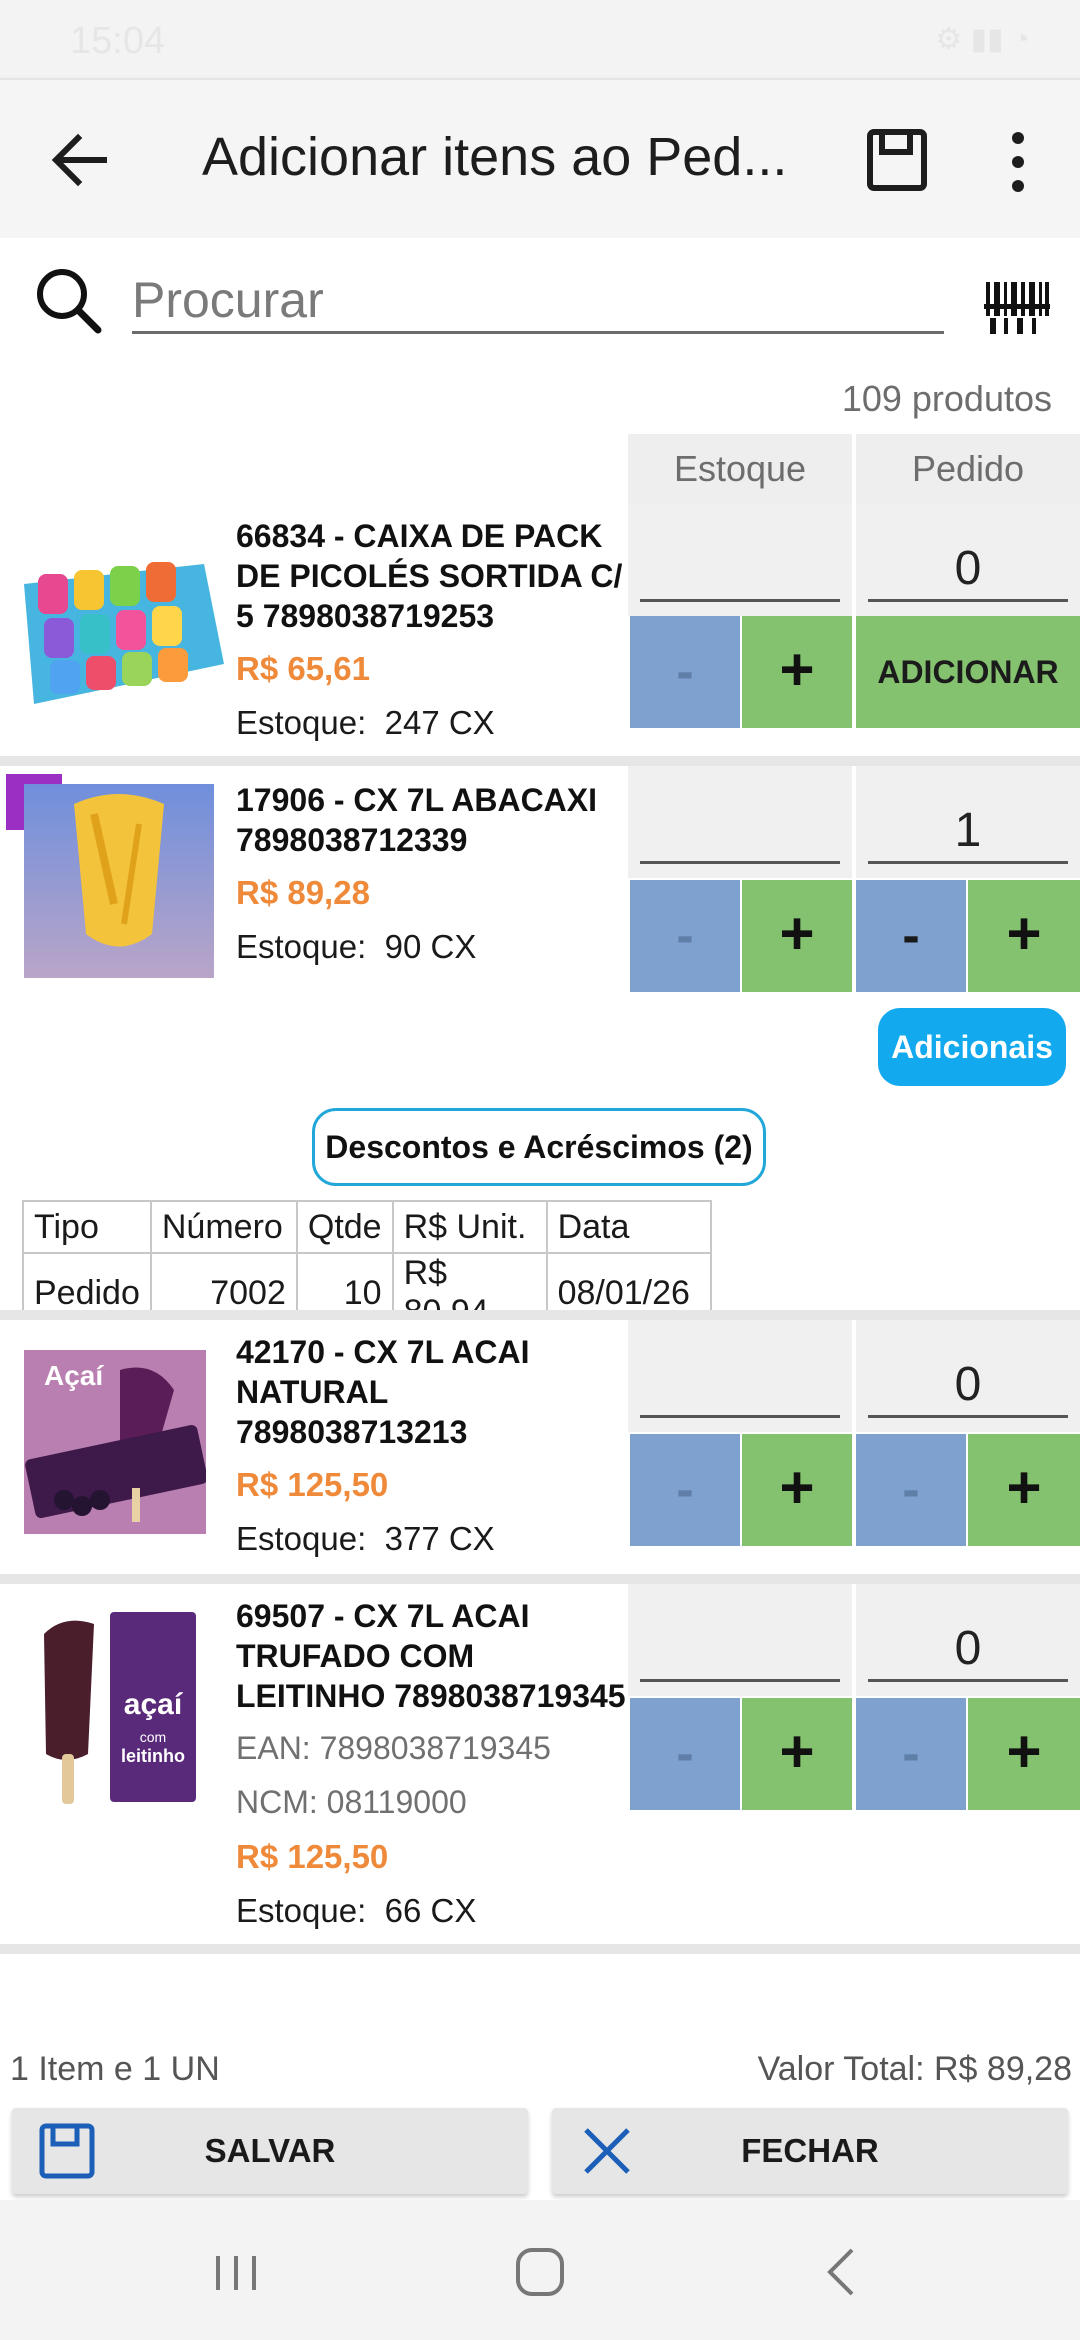  I want to click on pedido-qty-field: 1, so click(968, 831).